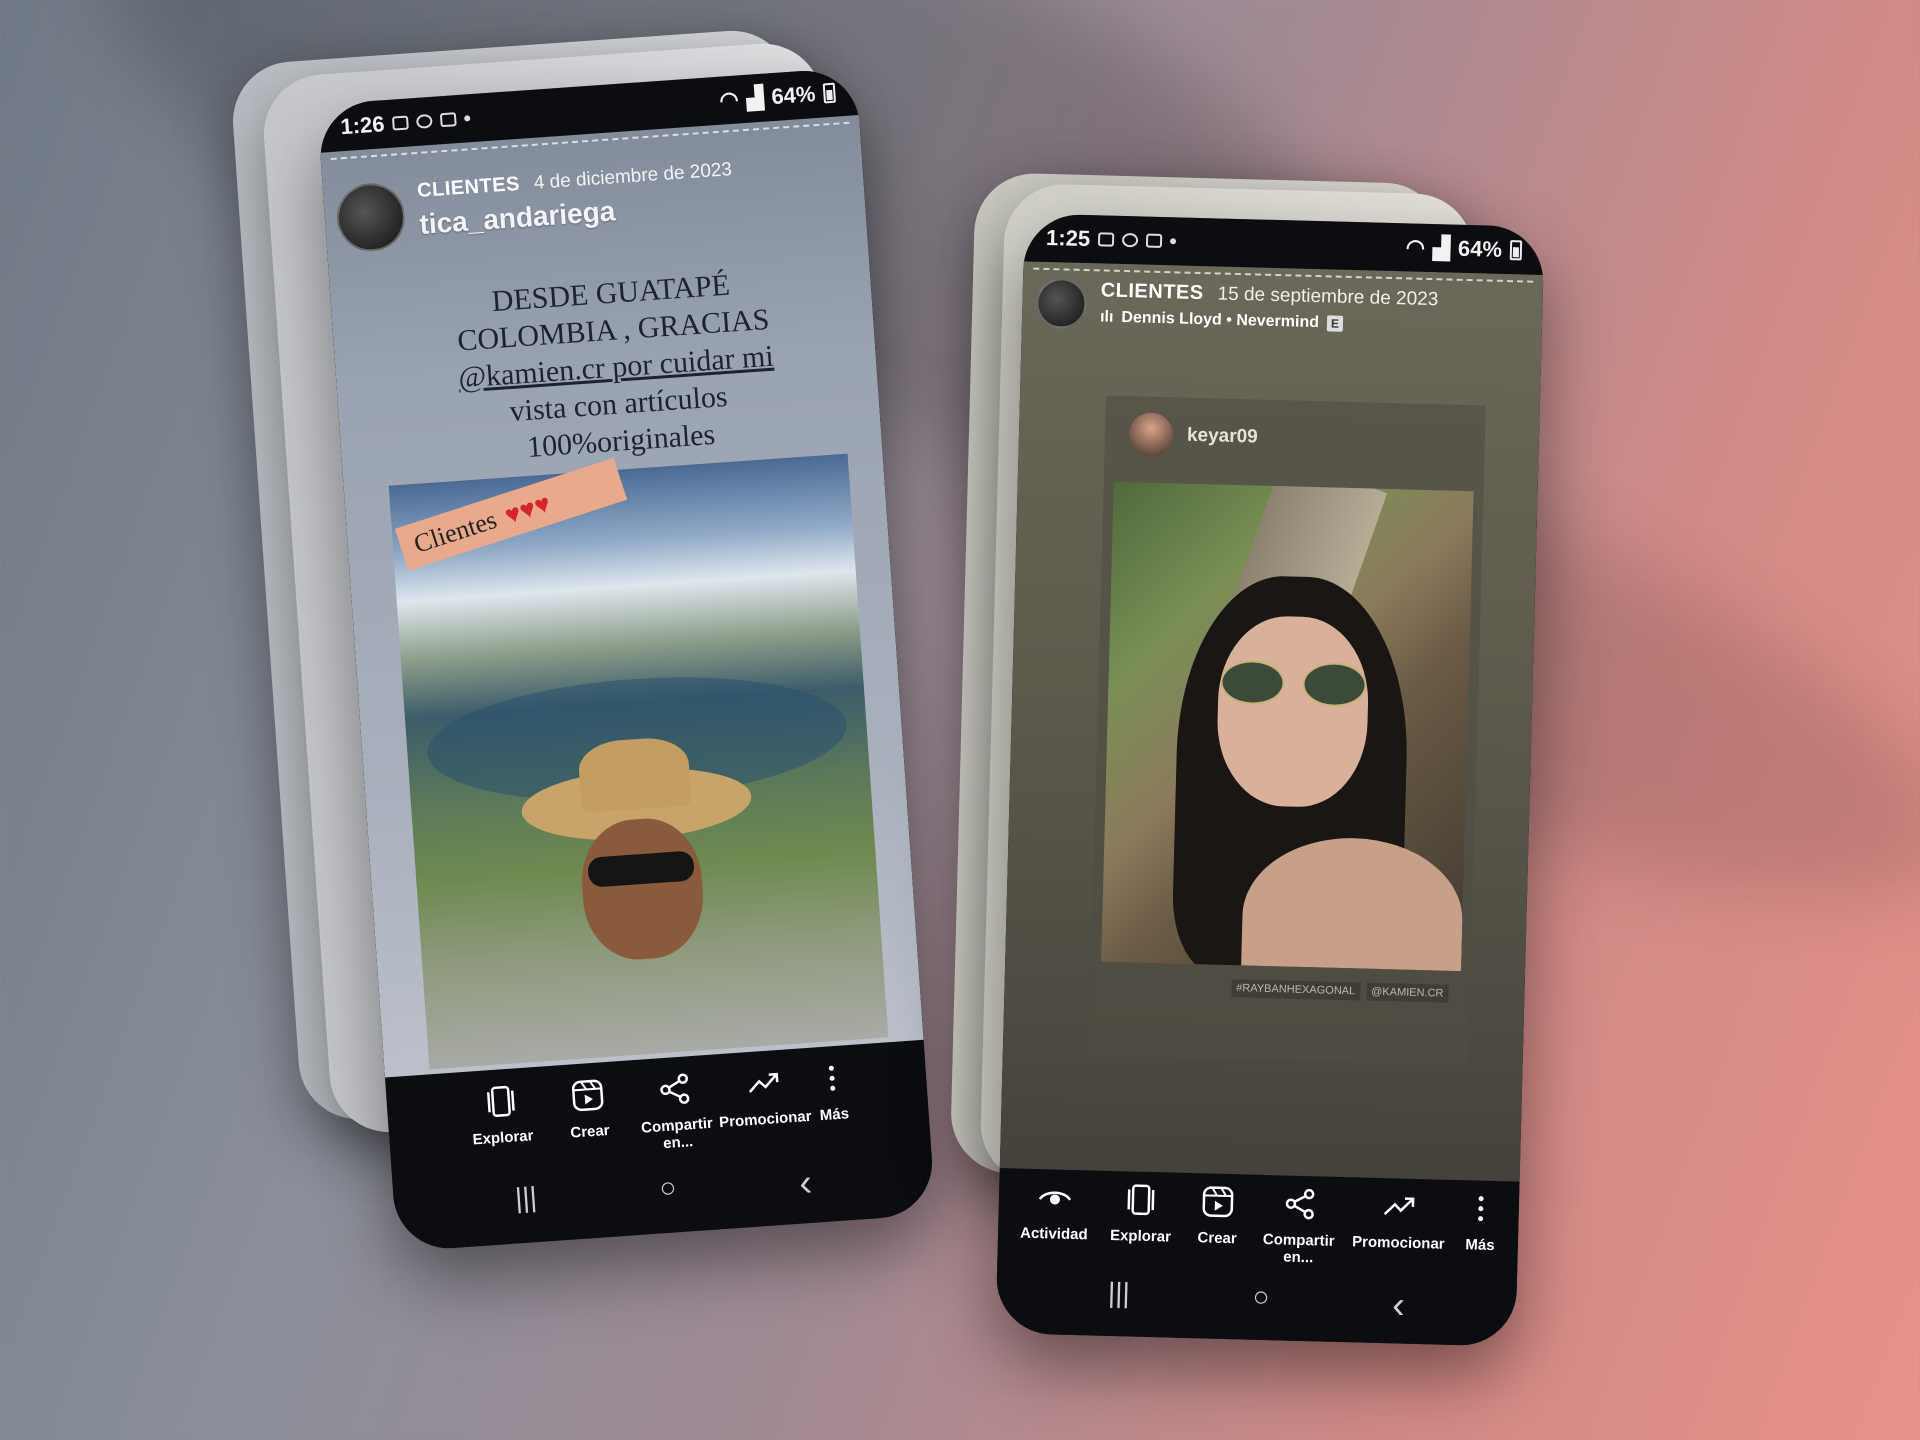 The image size is (1920, 1440). What do you see at coordinates (1407, 992) in the screenshot?
I see `mention-tag: @KAMIEN.CR` at bounding box center [1407, 992].